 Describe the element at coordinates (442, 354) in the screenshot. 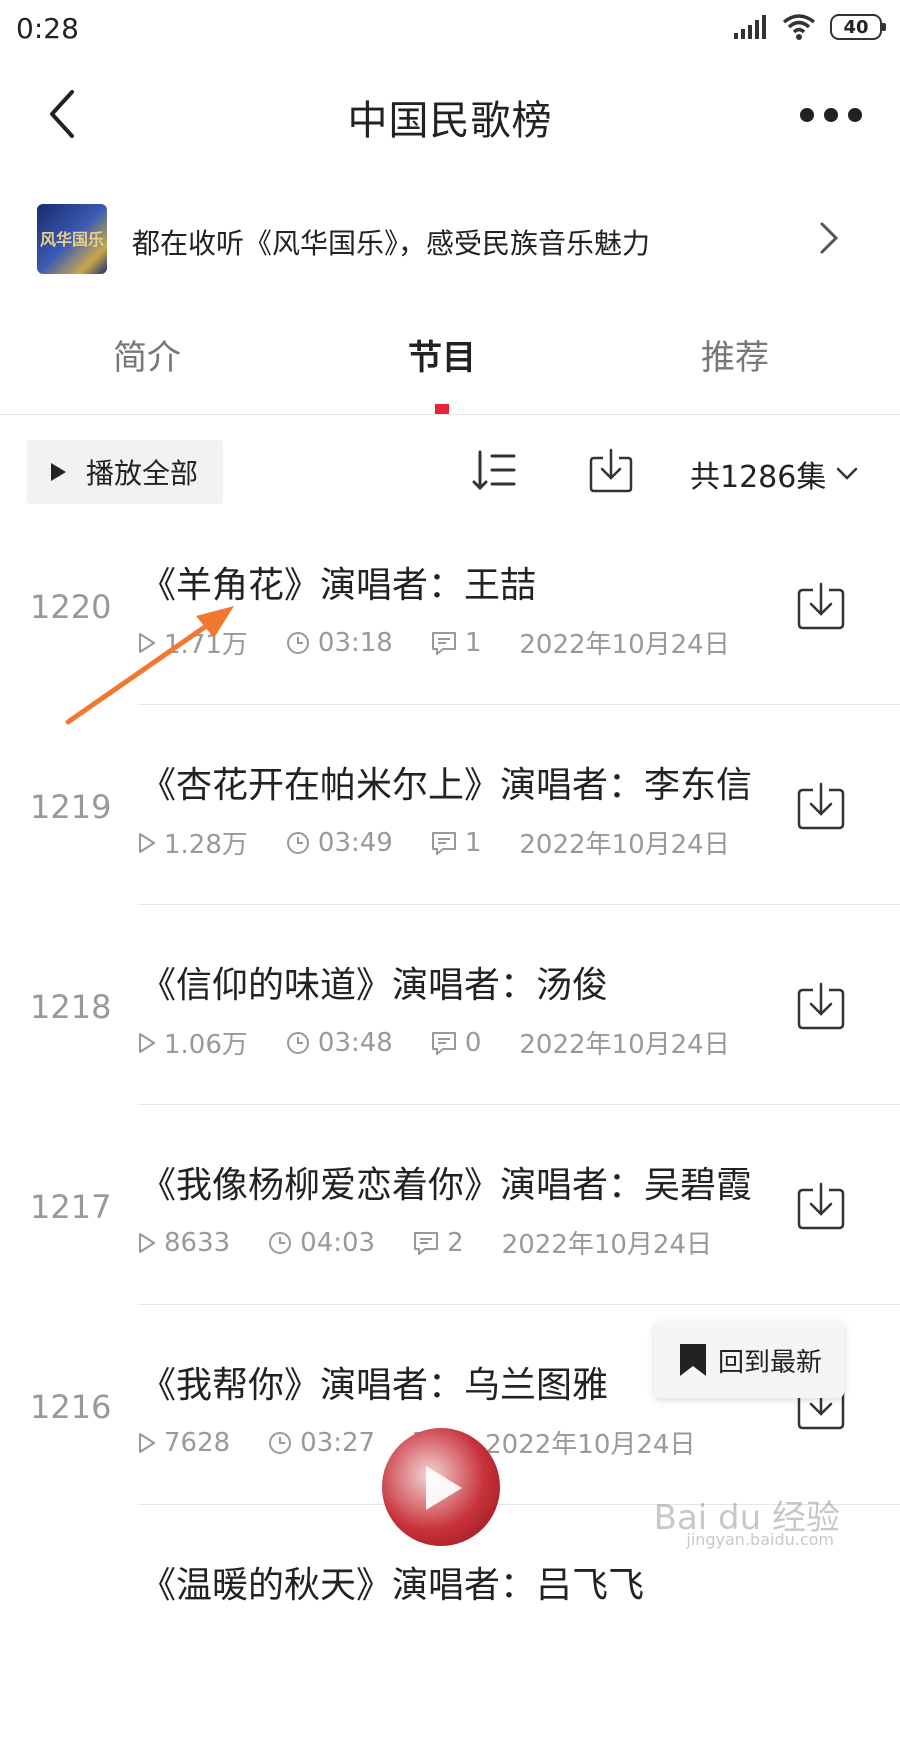

I see `tab-programs: 节目` at that location.